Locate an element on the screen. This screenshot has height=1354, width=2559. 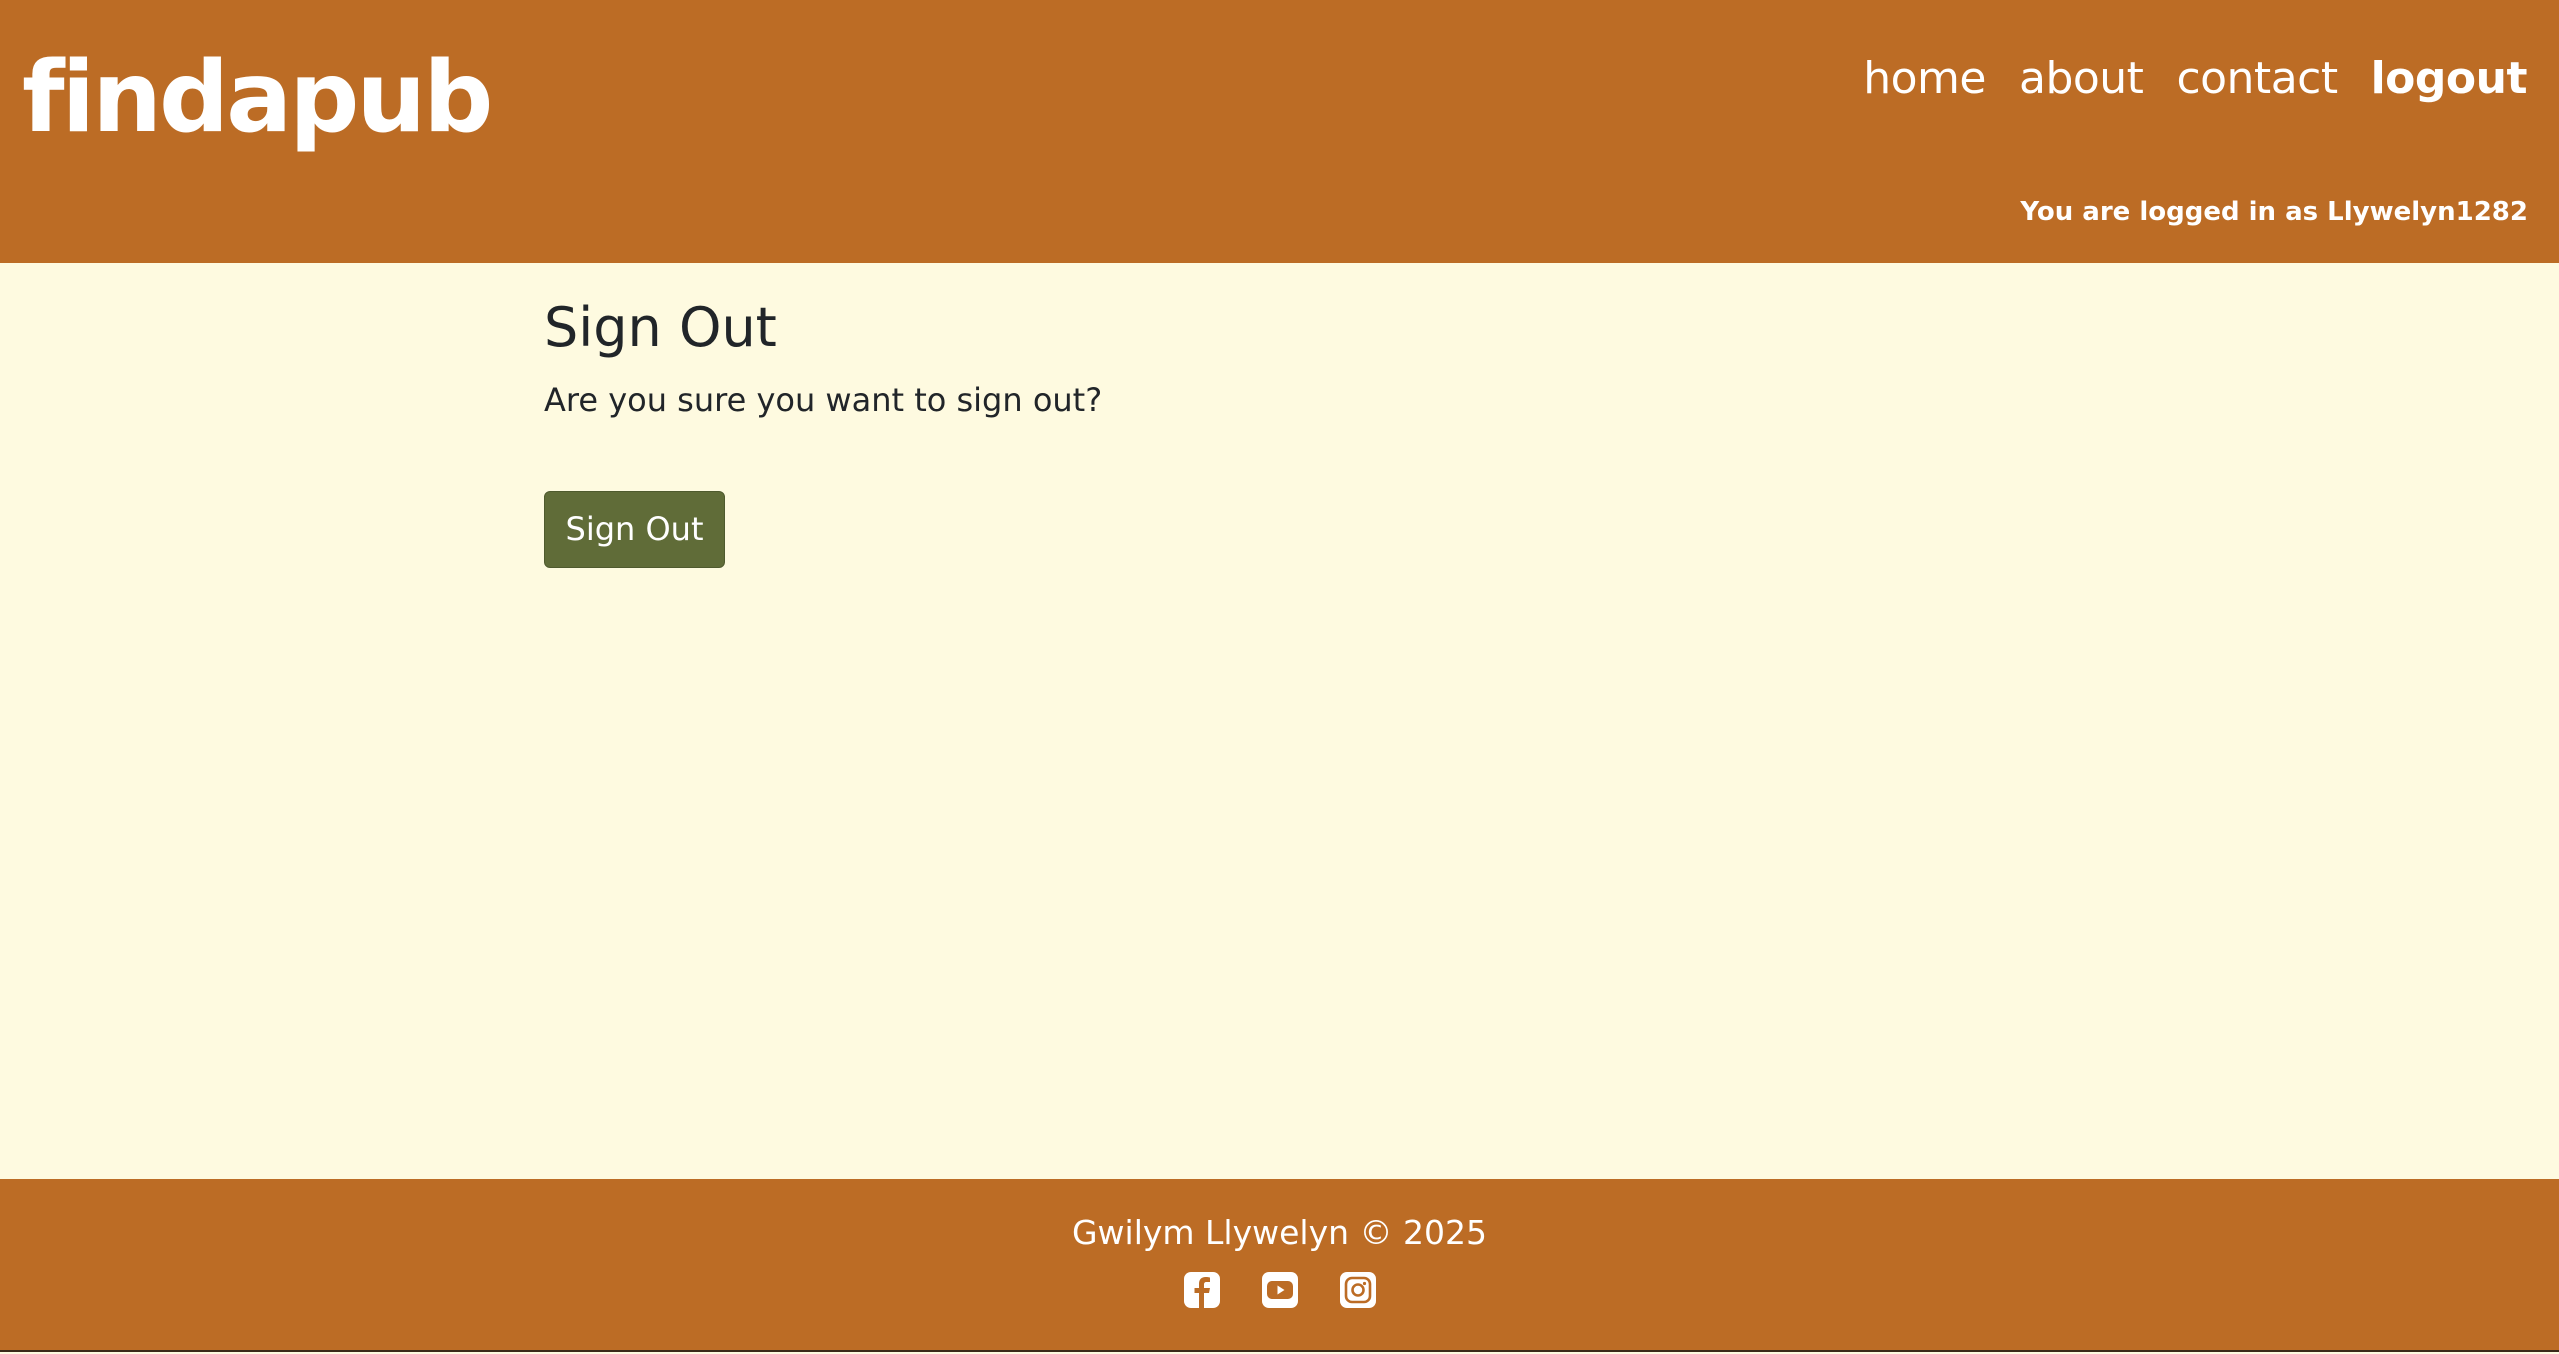
sign-out-button: Sign Out is located at coordinates (634, 529).